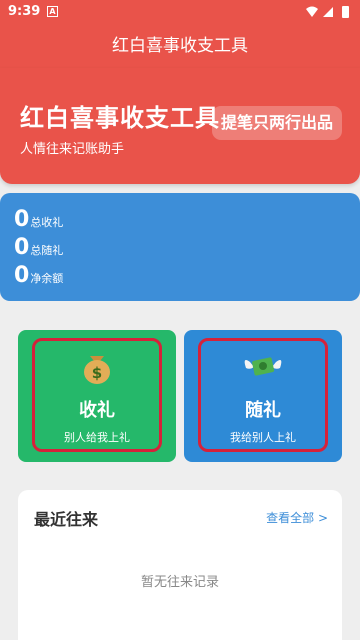 The image size is (360, 640). Describe the element at coordinates (263, 366) in the screenshot. I see `money-with-wings-icon` at that location.